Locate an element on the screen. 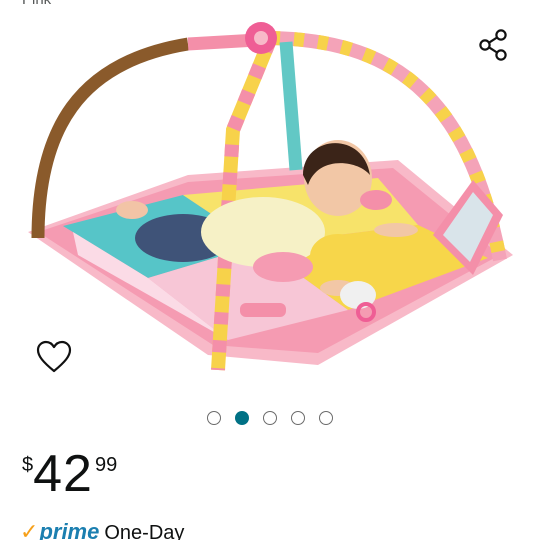 This screenshot has width=540, height=540. prime-logo: prime is located at coordinates (69, 529).